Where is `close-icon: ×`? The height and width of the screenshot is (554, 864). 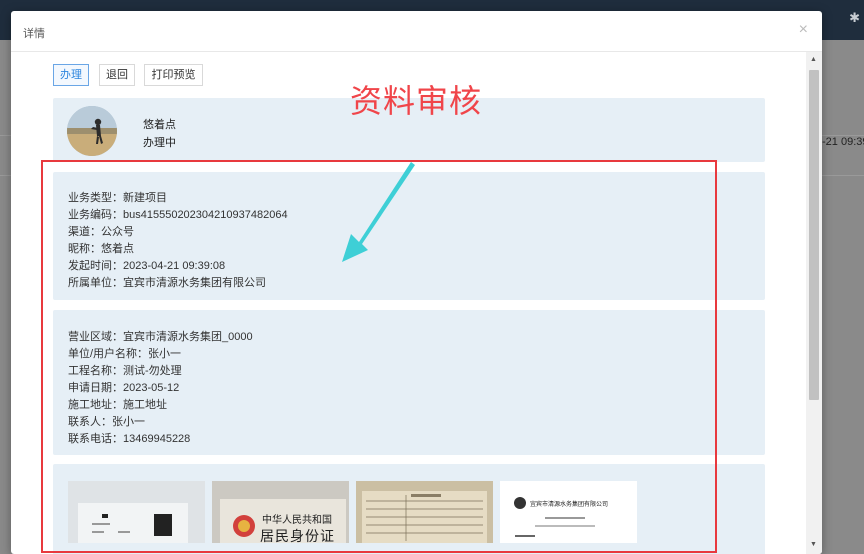
close-icon: × is located at coordinates (803, 30).